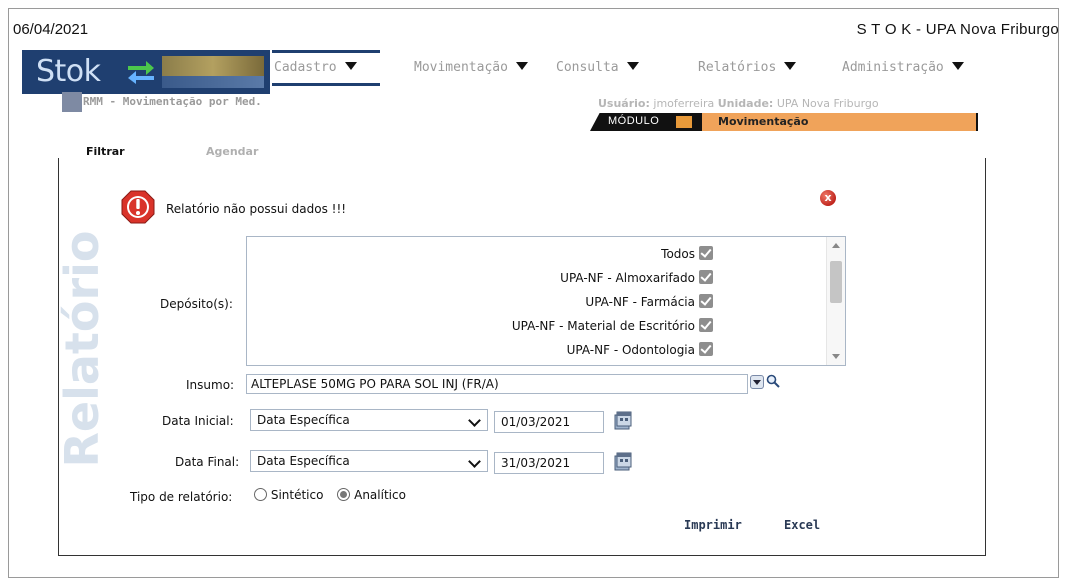  What do you see at coordinates (836, 282) in the screenshot?
I see `scroll-thumb` at bounding box center [836, 282].